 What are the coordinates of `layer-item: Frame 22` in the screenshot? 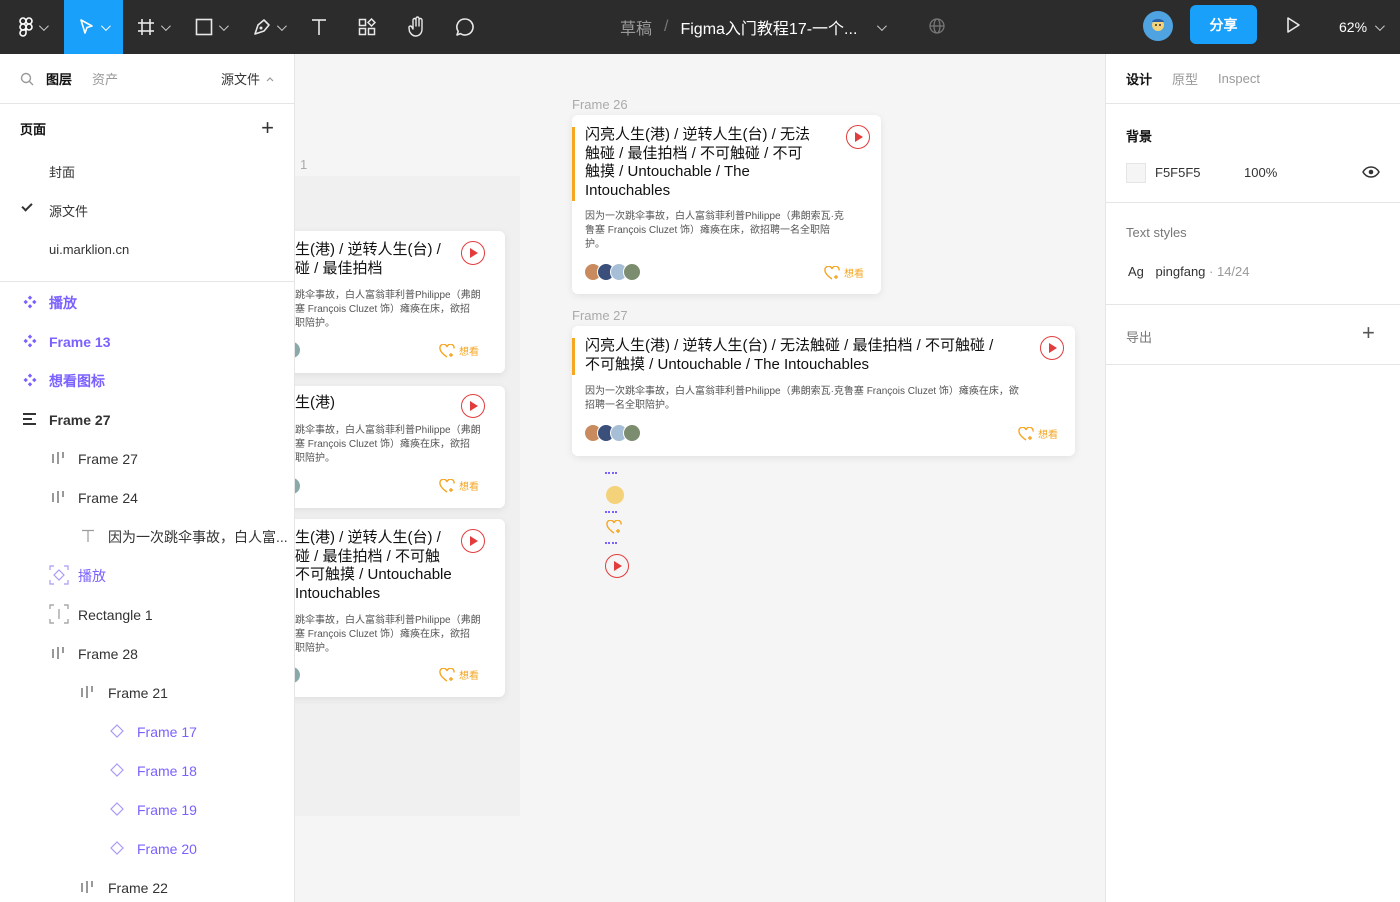 It's located at (147, 885).